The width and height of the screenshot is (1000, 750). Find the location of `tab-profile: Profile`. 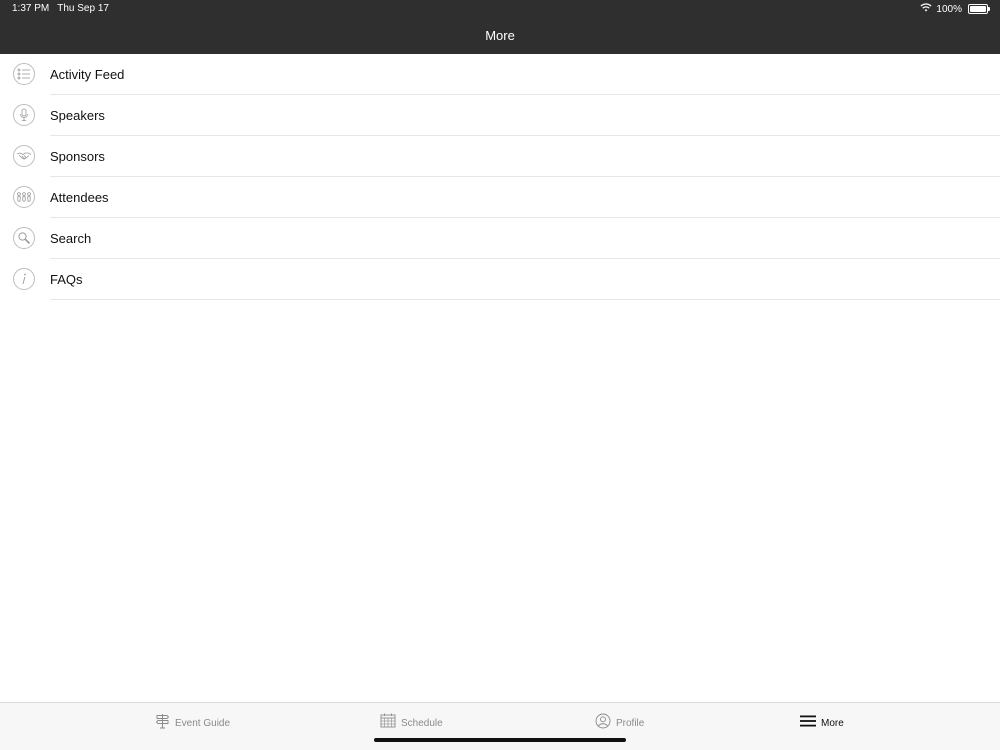

tab-profile: Profile is located at coordinates (619, 723).